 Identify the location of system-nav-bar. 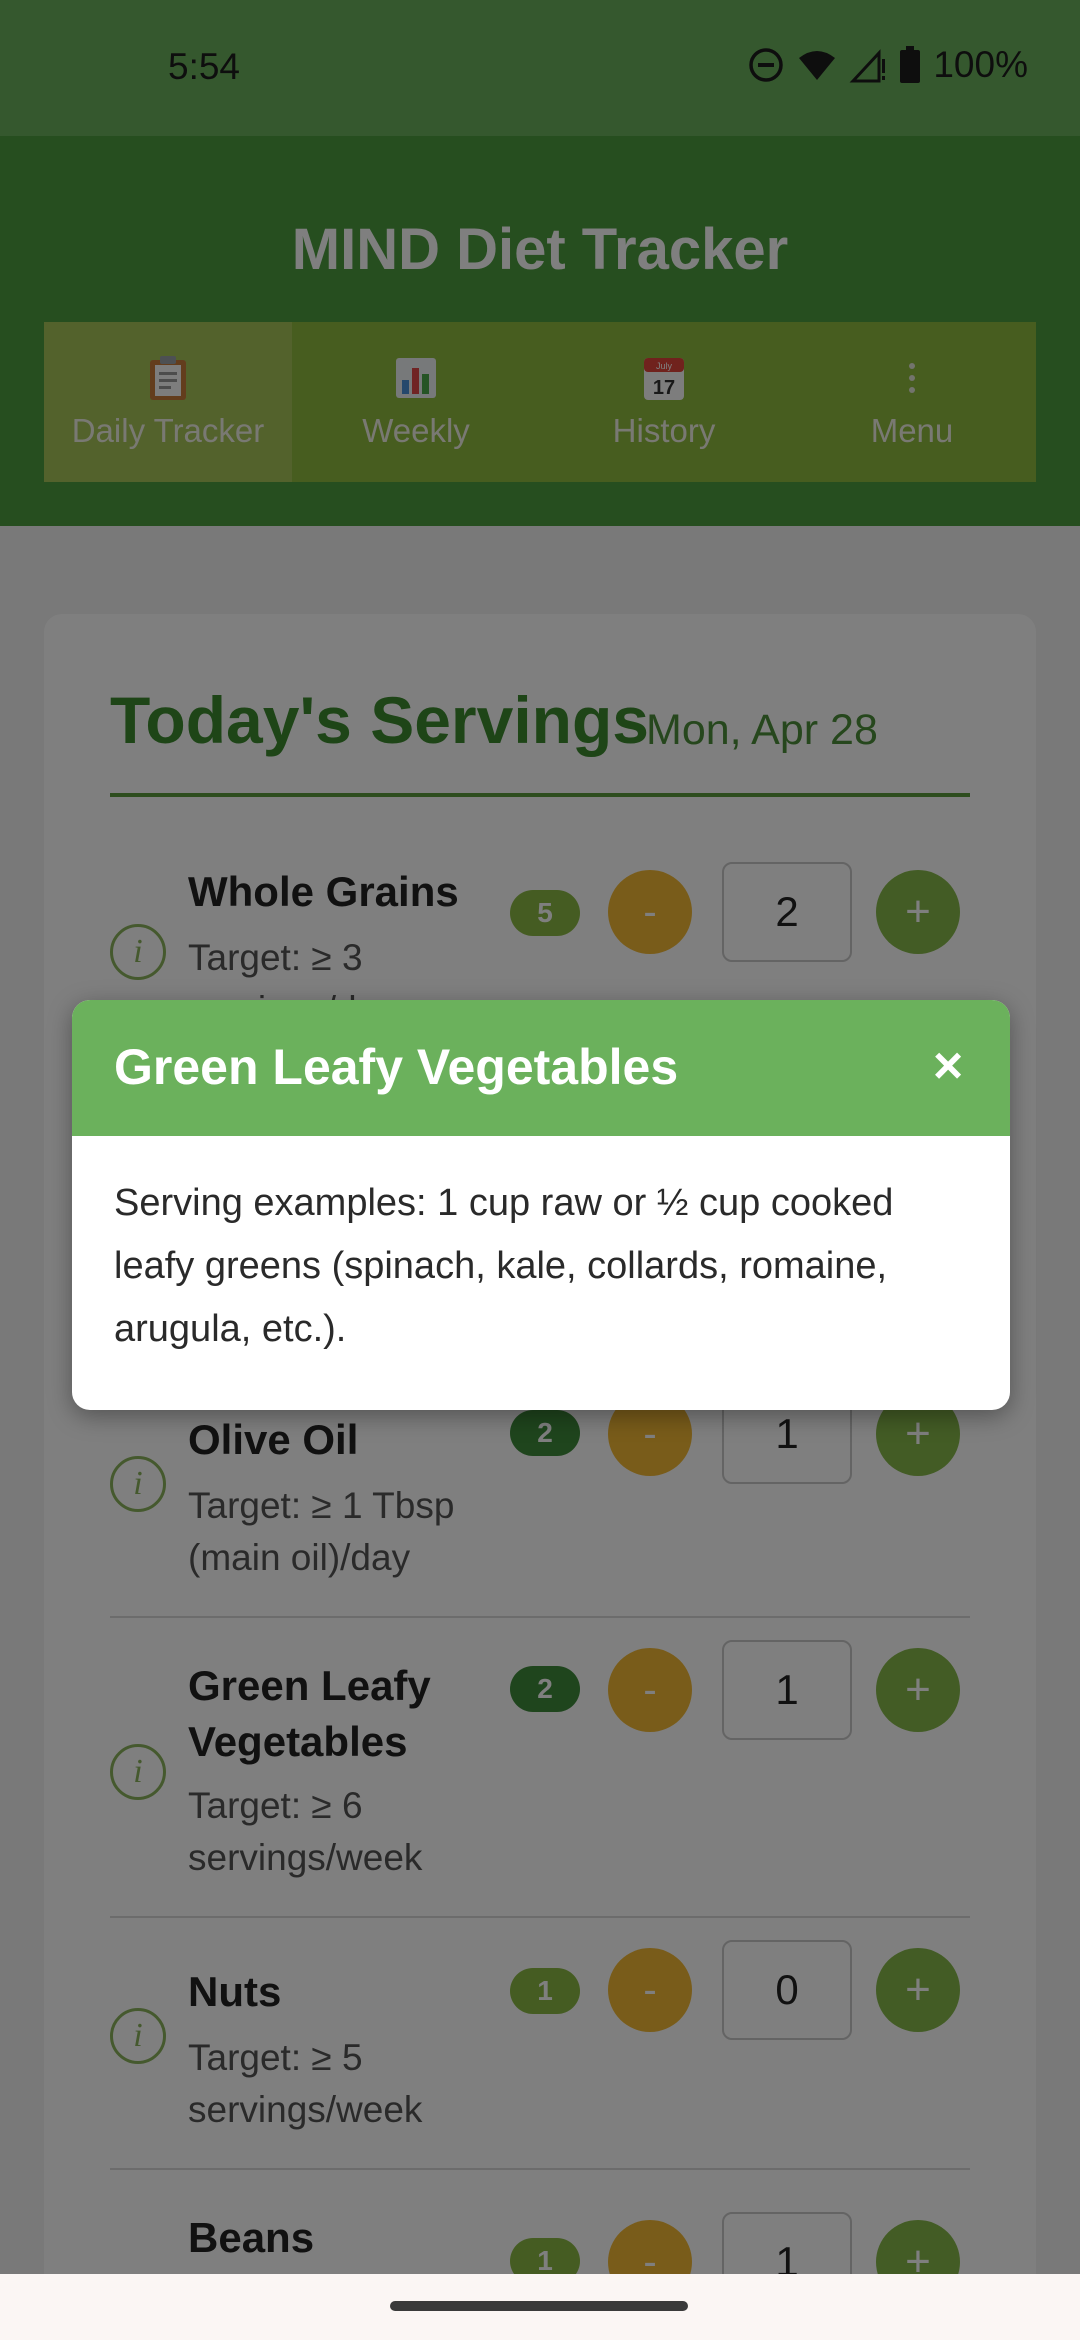
(540, 2307).